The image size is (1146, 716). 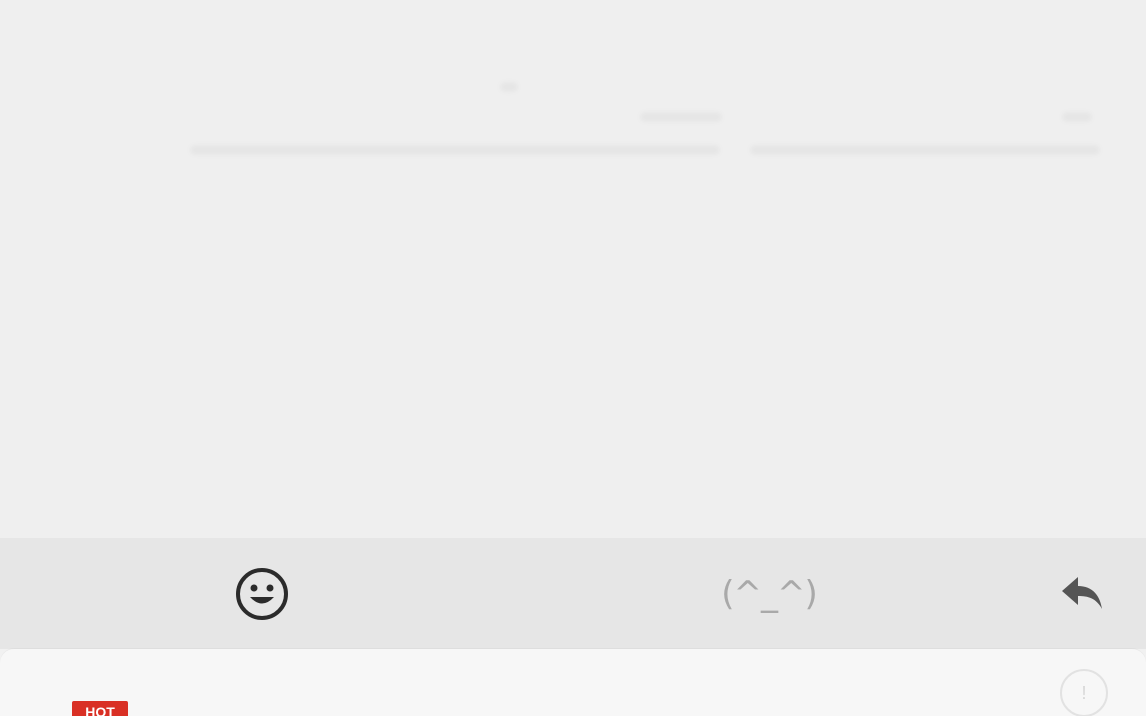 What do you see at coordinates (100, 708) in the screenshot?
I see `hot-badge: HOT` at bounding box center [100, 708].